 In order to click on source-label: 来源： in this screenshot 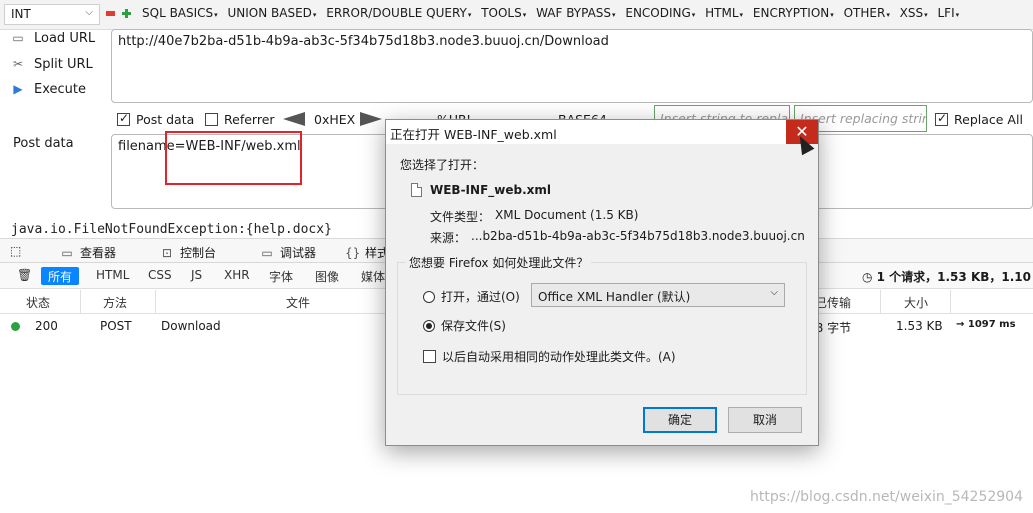, I will do `click(448, 238)`.